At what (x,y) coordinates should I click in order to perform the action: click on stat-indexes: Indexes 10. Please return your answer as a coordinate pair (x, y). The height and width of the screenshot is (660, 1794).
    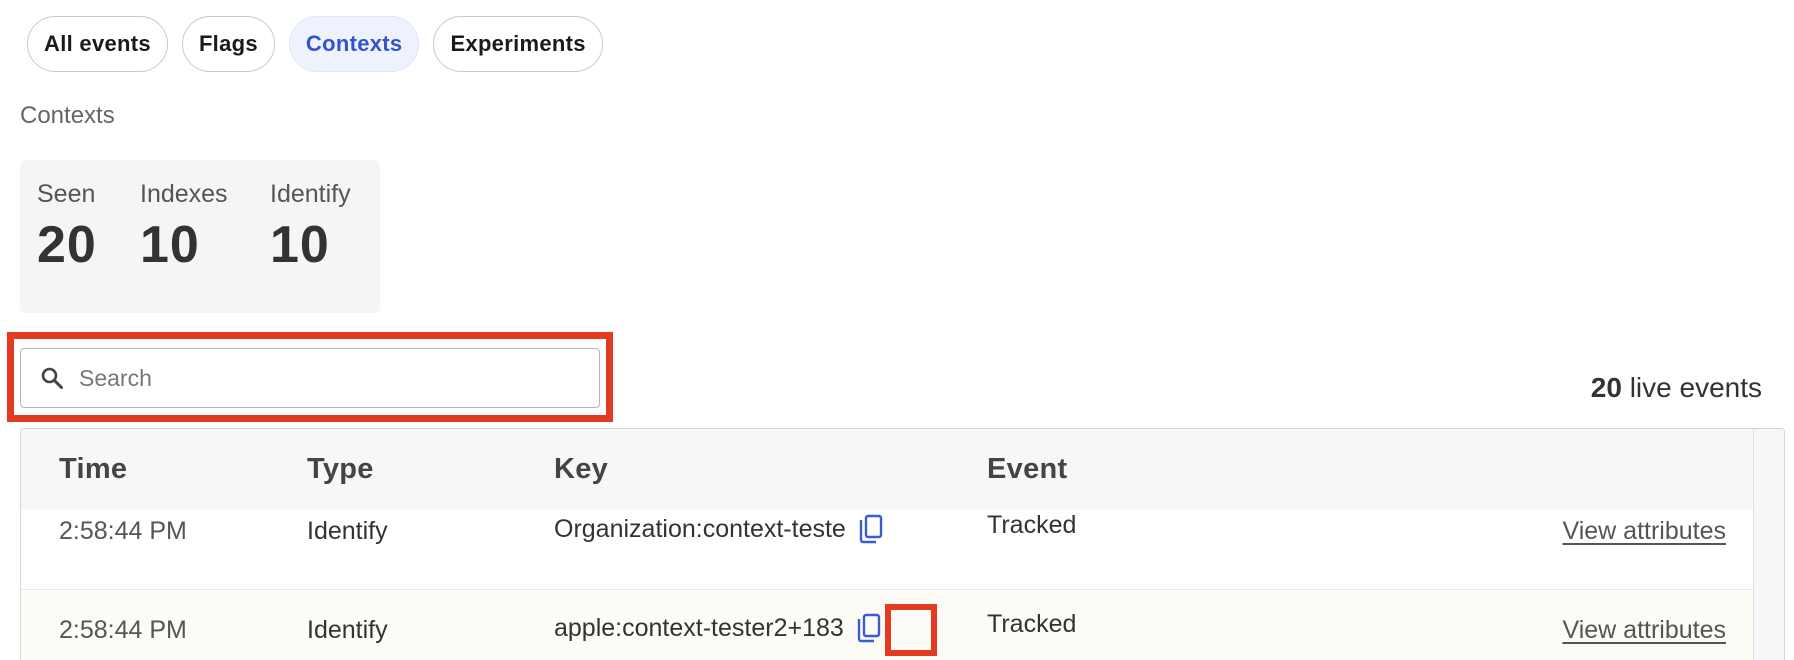
    Looking at the image, I should click on (184, 227).